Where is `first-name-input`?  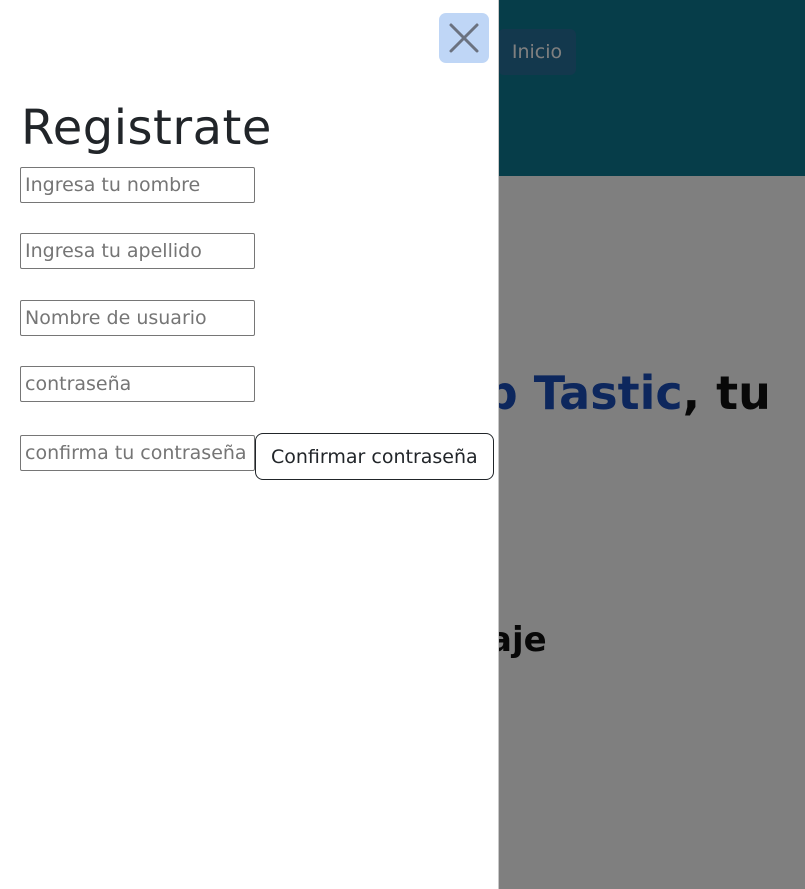
first-name-input is located at coordinates (137, 185).